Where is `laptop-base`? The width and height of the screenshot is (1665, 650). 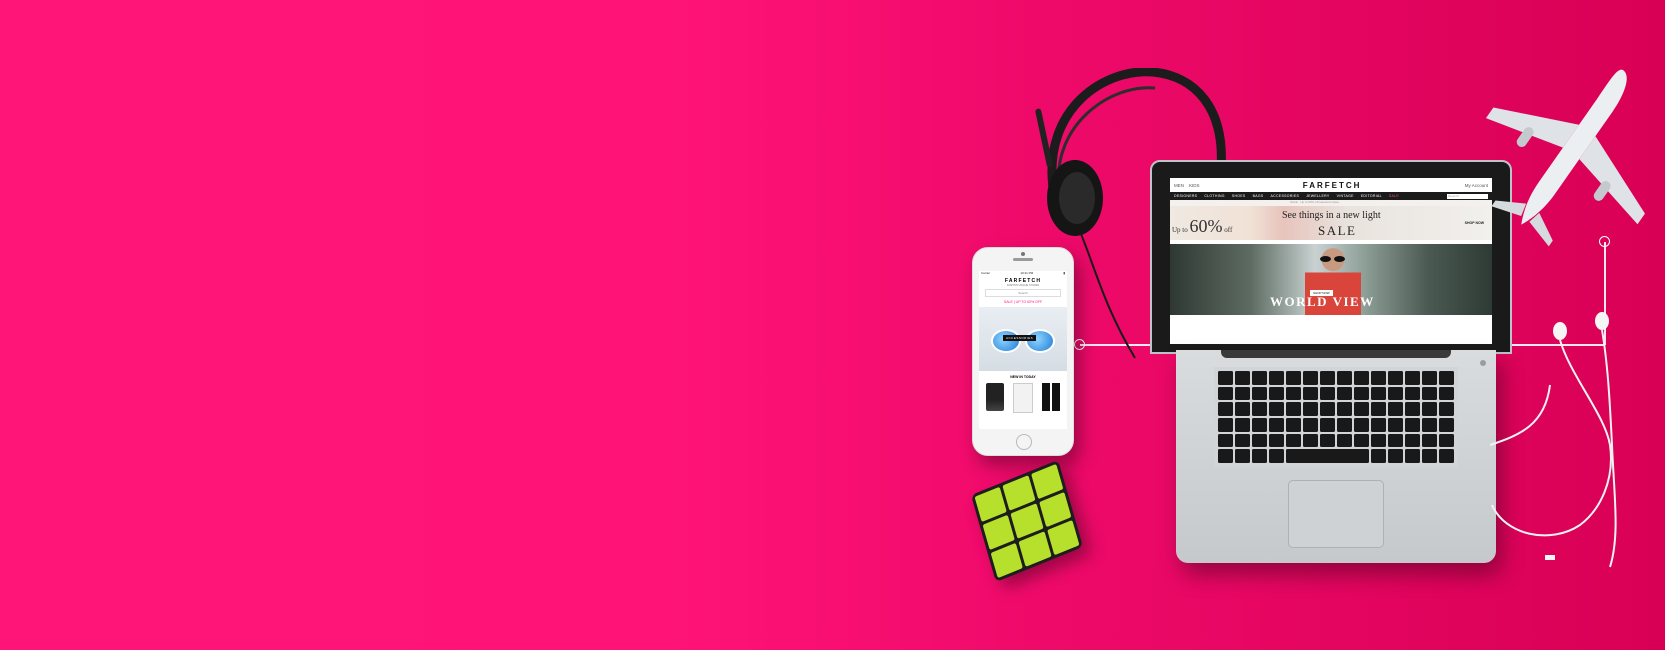
laptop-base is located at coordinates (1336, 456).